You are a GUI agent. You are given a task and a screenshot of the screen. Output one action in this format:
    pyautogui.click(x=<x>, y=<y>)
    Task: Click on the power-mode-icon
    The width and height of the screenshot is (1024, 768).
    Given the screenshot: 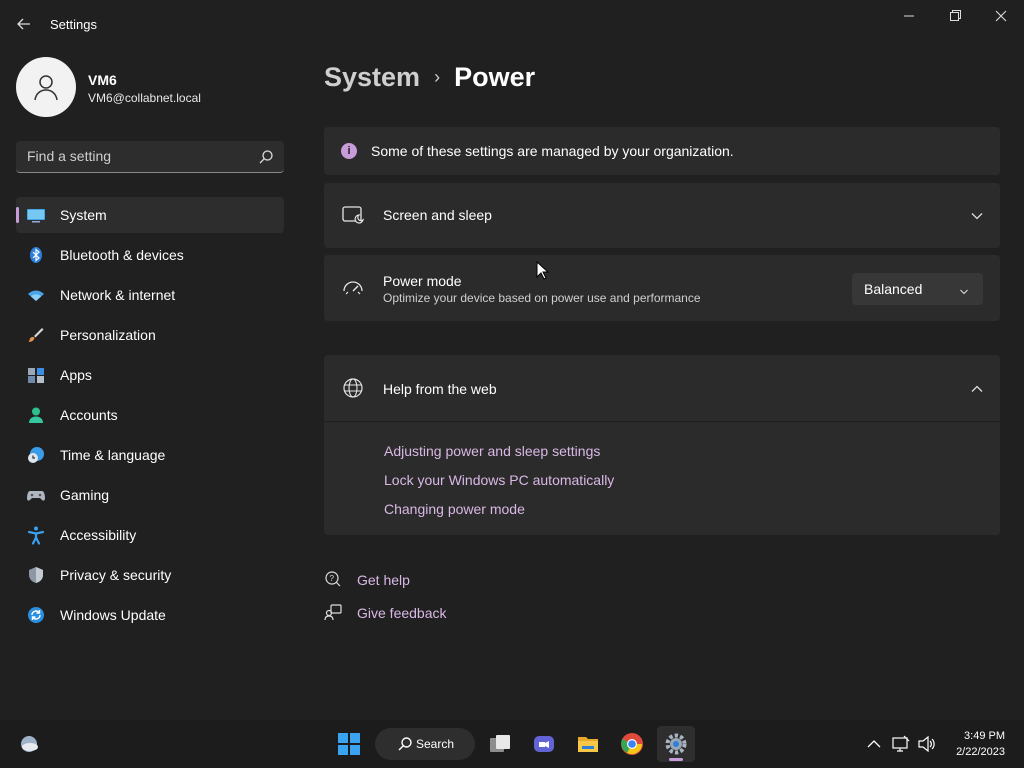 What is the action you would take?
    pyautogui.click(x=353, y=288)
    